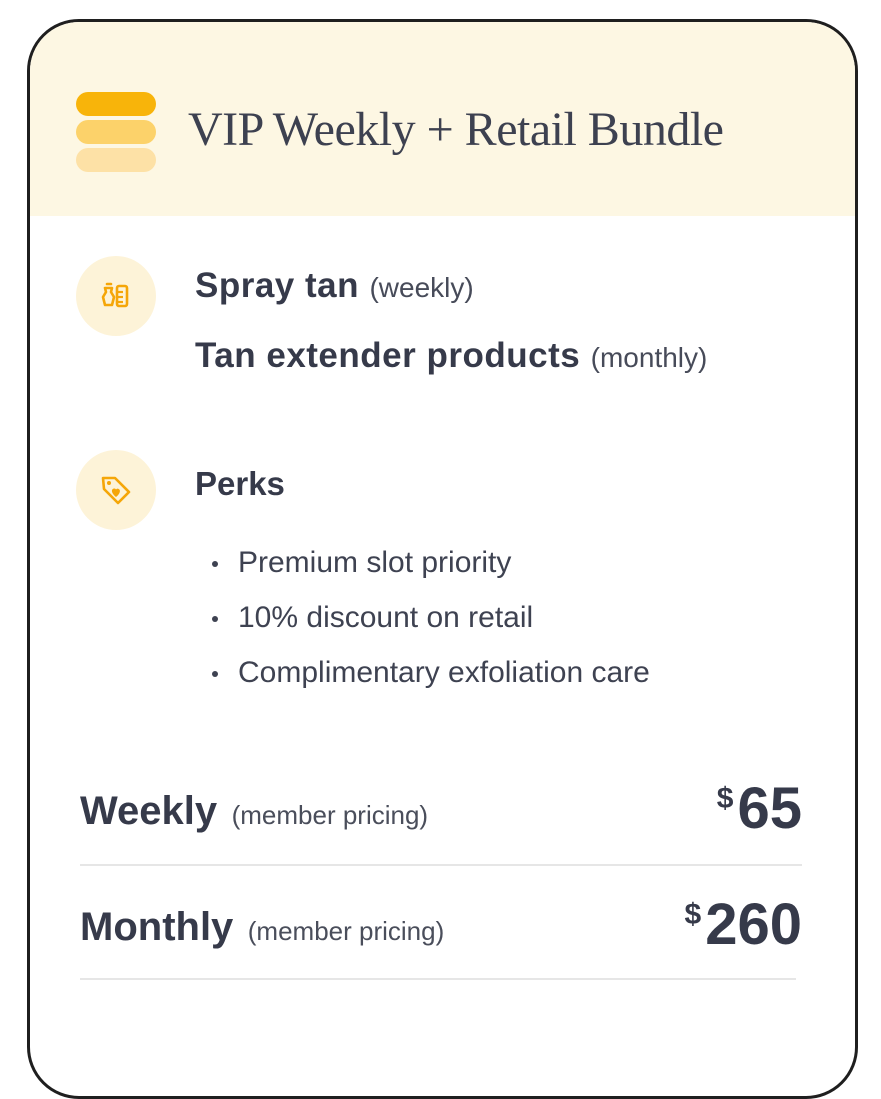  Describe the element at coordinates (753, 924) in the screenshot. I see `price-amount: 260` at that location.